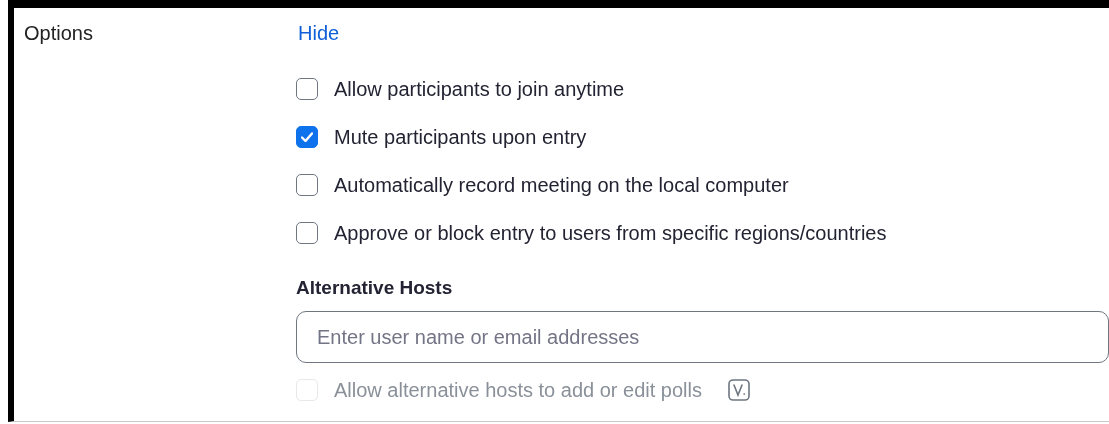 The image size is (1109, 424). I want to click on input-field: Enter user name or email addresses, so click(702, 337).